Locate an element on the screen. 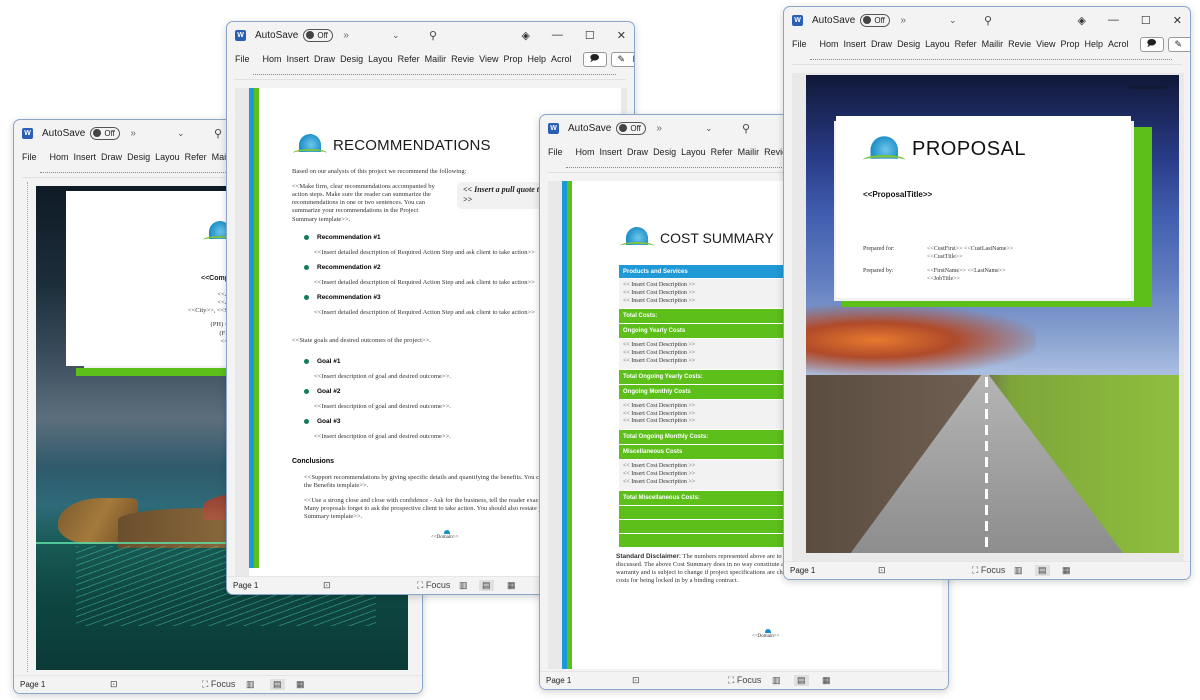 This screenshot has height=700, width=1200. horizontal-ruler is located at coordinates (430, 75).